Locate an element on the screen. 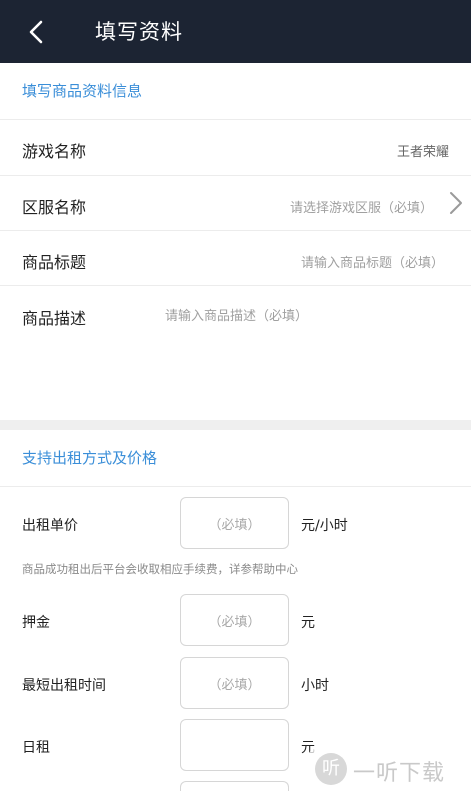 The height and width of the screenshot is (791, 471). watermark: 听 一听下载 is located at coordinates (389, 769).